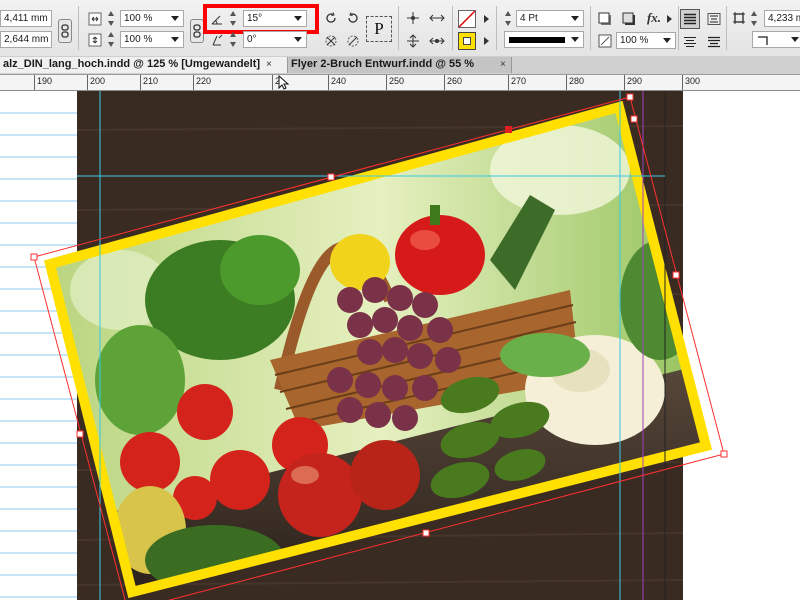  What do you see at coordinates (605, 41) in the screenshot?
I see `opacity-icon` at bounding box center [605, 41].